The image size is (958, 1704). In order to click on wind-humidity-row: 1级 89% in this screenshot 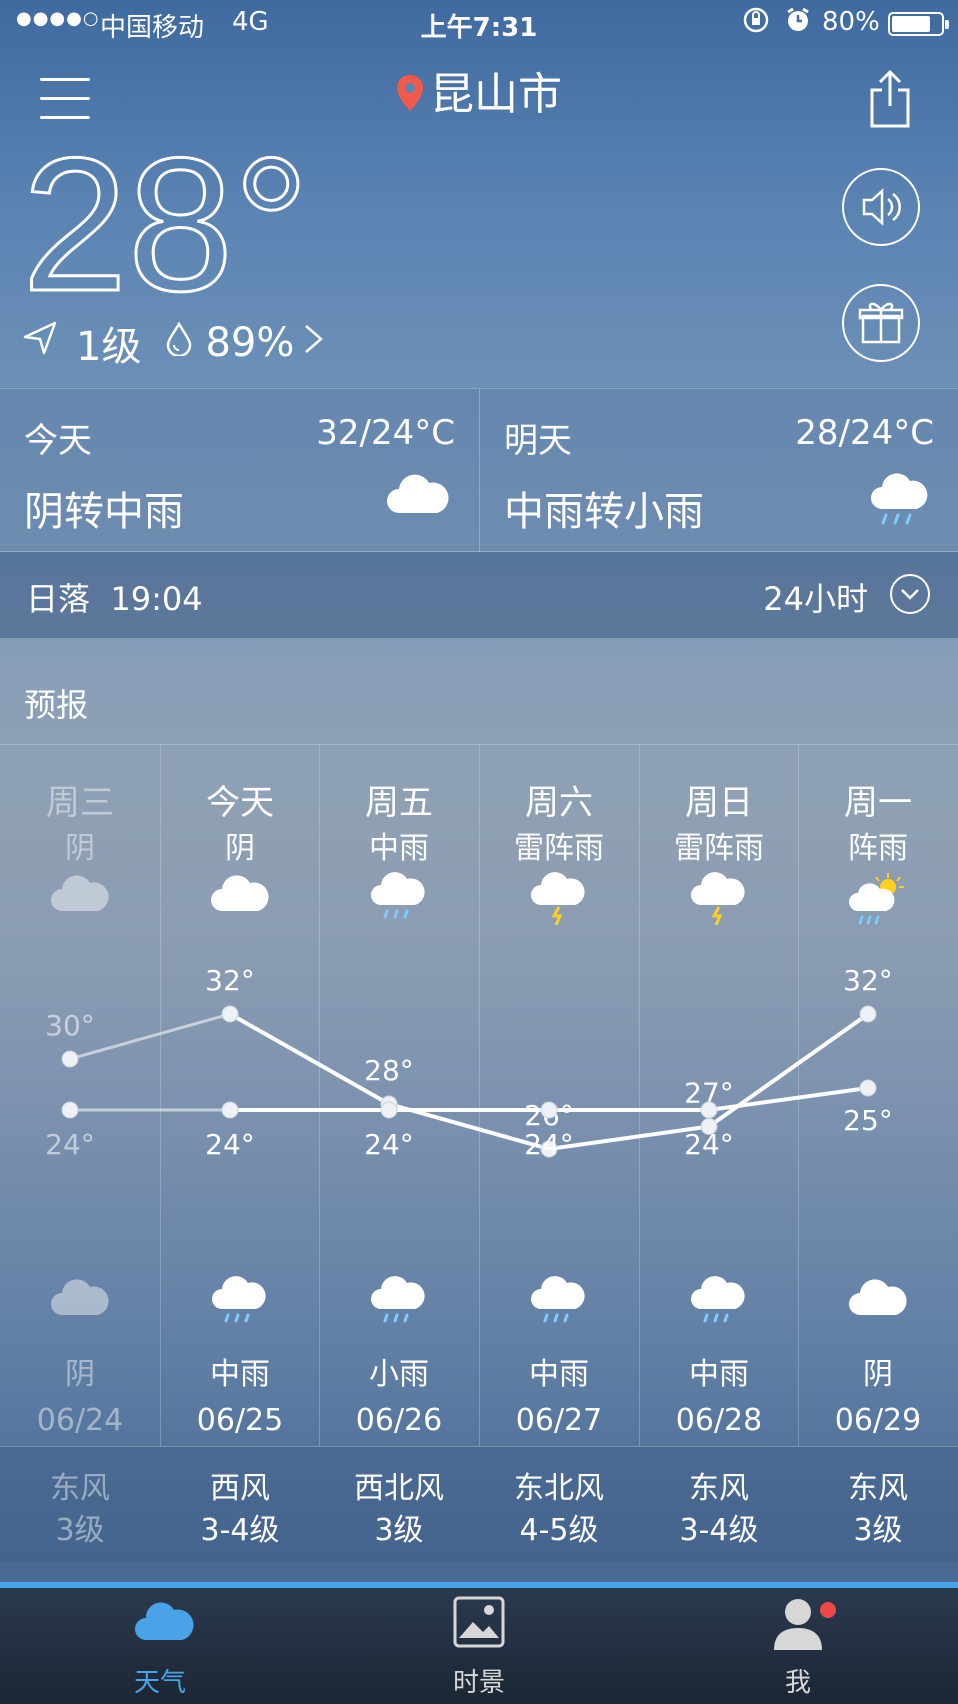, I will do `click(174, 344)`.